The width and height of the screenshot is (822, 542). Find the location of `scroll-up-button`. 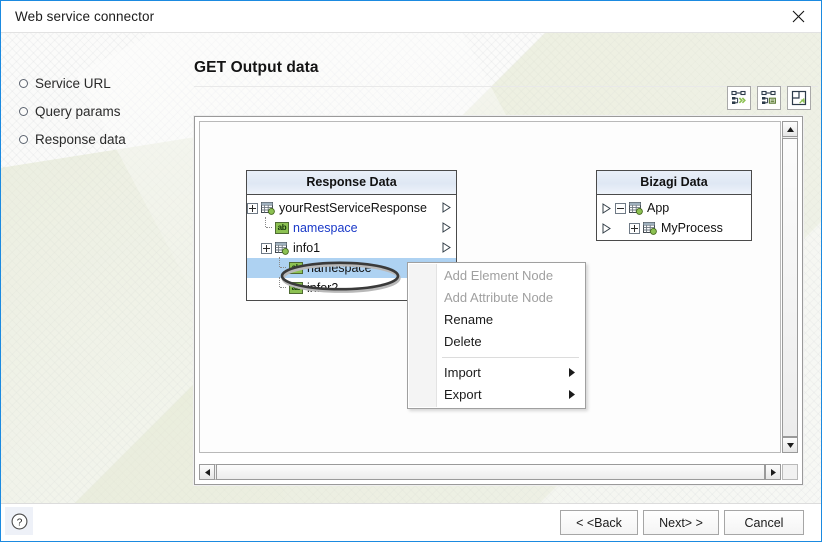

scroll-up-button is located at coordinates (790, 129).